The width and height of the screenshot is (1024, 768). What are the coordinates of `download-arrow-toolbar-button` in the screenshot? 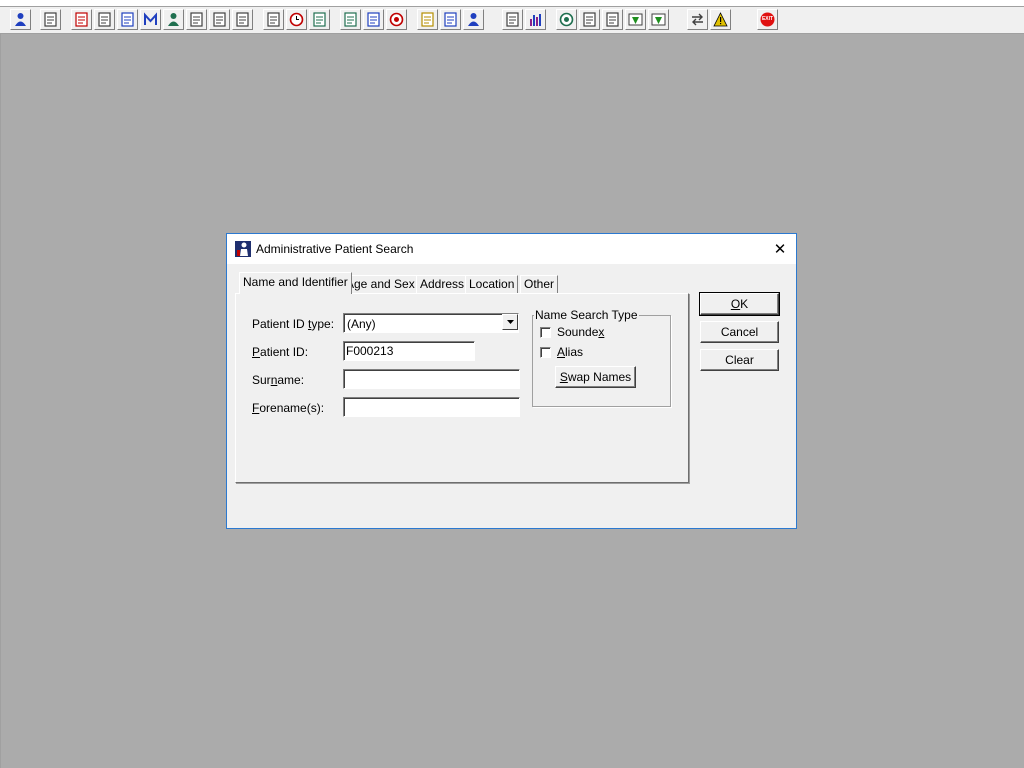 It's located at (635, 19).